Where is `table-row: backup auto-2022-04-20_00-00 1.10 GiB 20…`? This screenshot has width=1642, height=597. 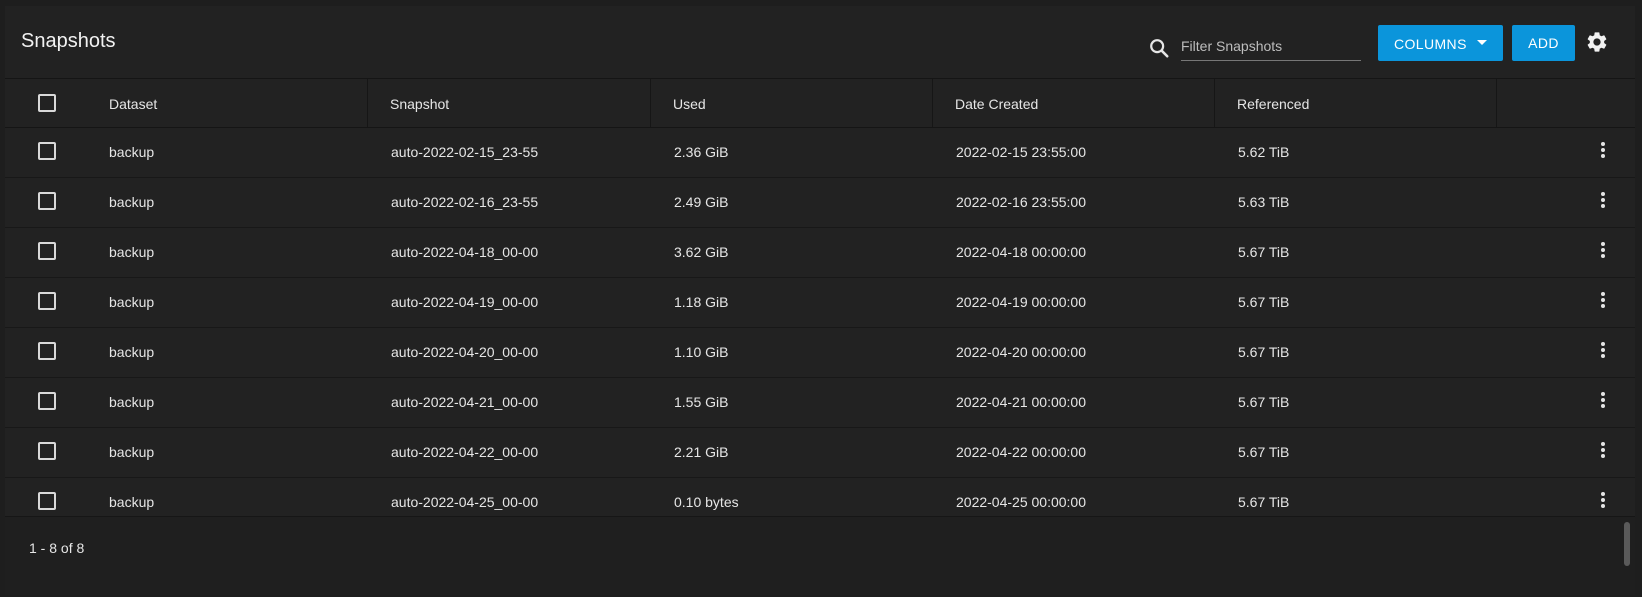 table-row: backup auto-2022-04-20_00-00 1.10 GiB 20… is located at coordinates (820, 353).